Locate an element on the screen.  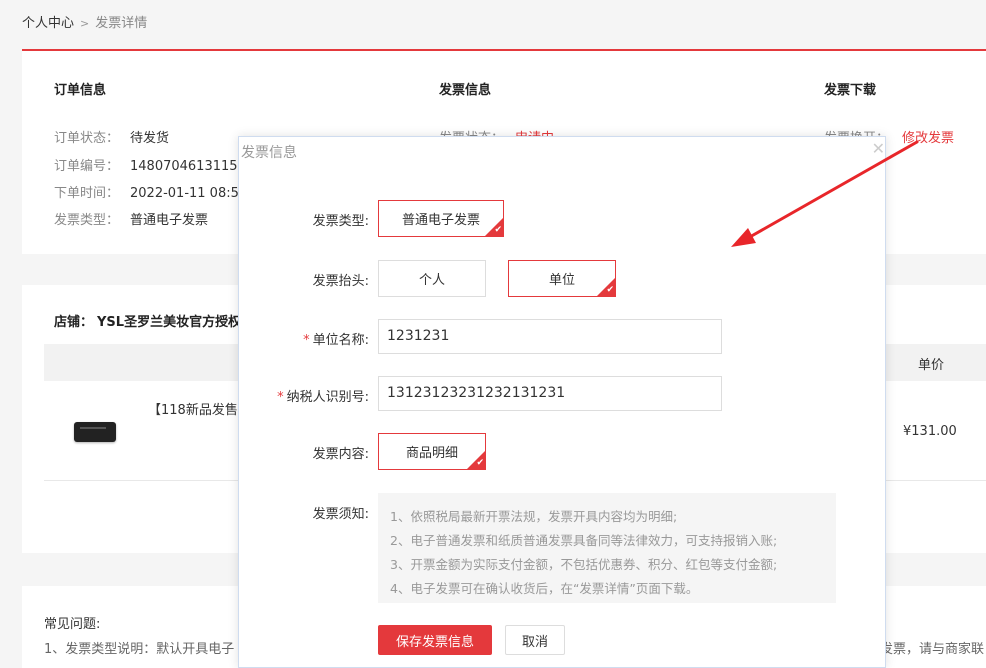
invoice-type-label: 发票类型： is located at coordinates (87, 220).